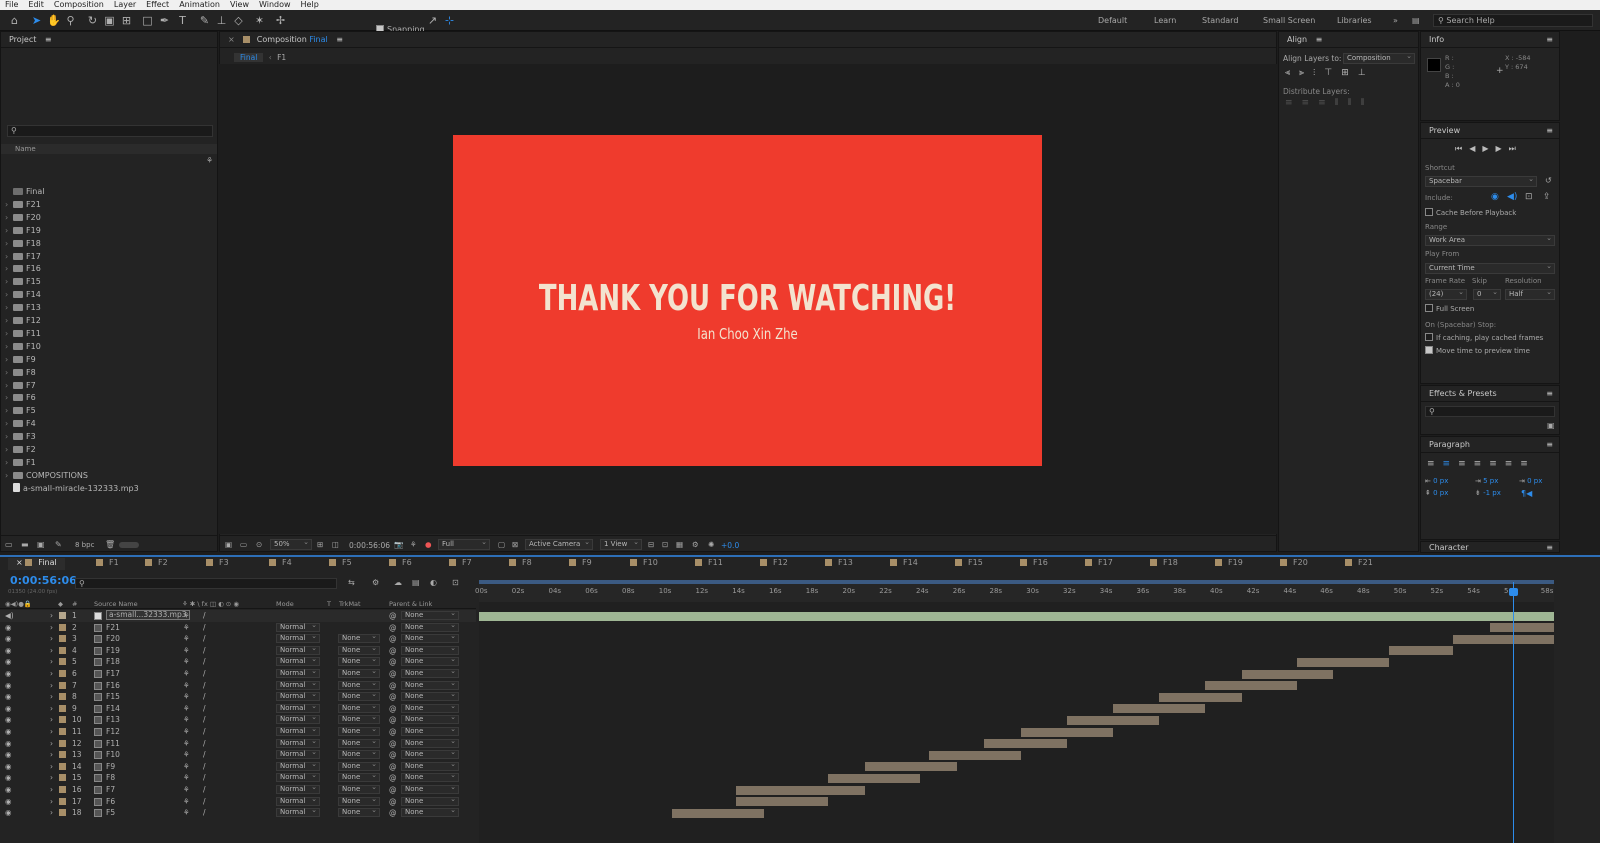  Describe the element at coordinates (281, 57) in the screenshot. I see `breadcrumb-f1: F1` at that location.